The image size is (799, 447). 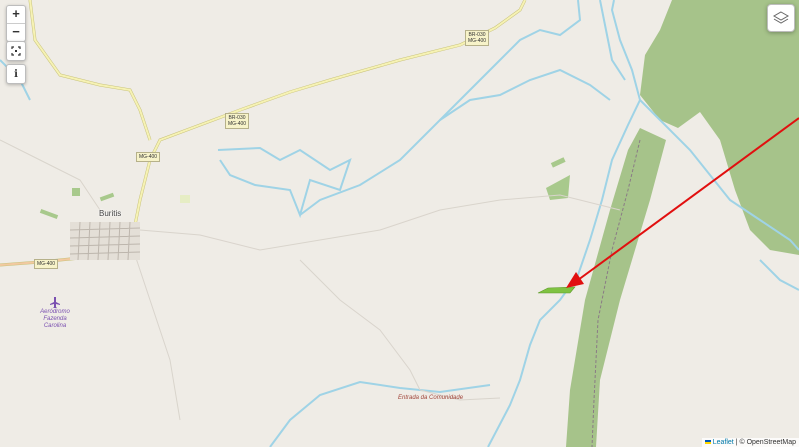 I want to click on road-shield-br030-central: BR-030 MG-400, so click(x=237, y=121).